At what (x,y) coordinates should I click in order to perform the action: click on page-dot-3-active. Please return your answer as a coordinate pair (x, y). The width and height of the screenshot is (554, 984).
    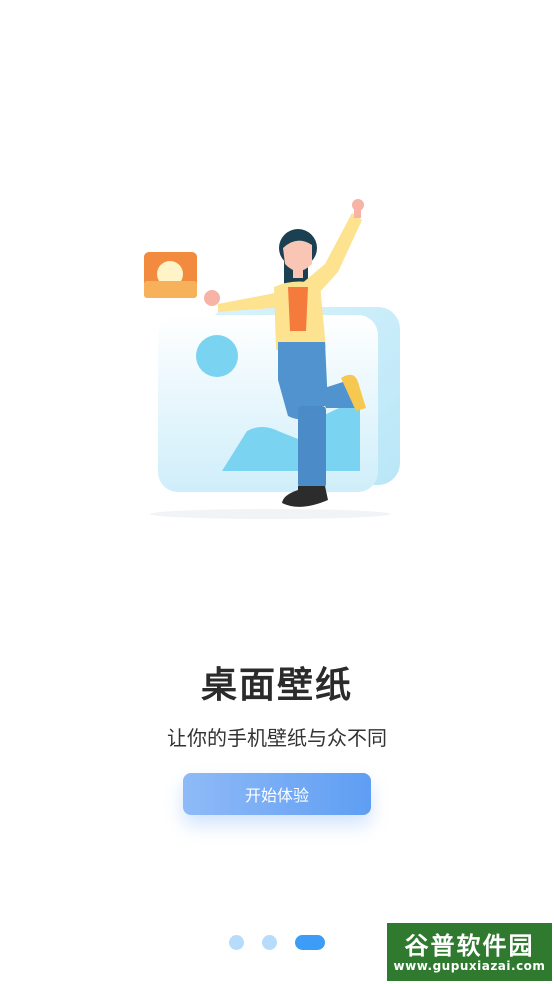
    Looking at the image, I should click on (310, 942).